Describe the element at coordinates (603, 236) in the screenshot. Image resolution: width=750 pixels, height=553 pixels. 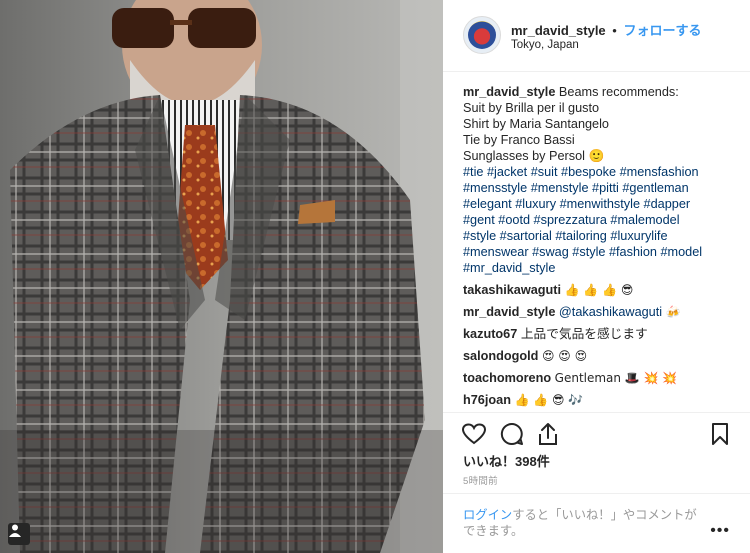
I see `hashtag-line: #style #sartorial #tailoring #luxurylife` at that location.